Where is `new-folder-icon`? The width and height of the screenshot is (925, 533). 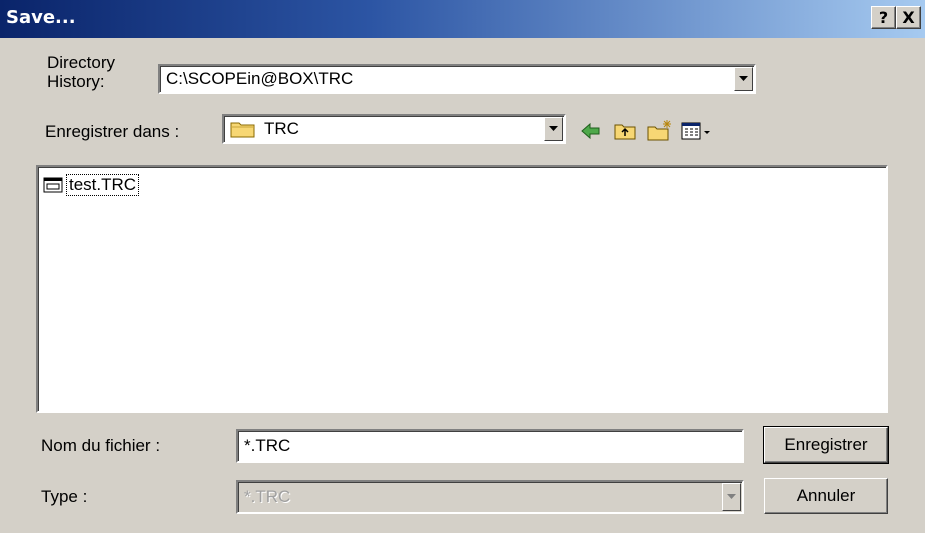
new-folder-icon is located at coordinates (659, 131).